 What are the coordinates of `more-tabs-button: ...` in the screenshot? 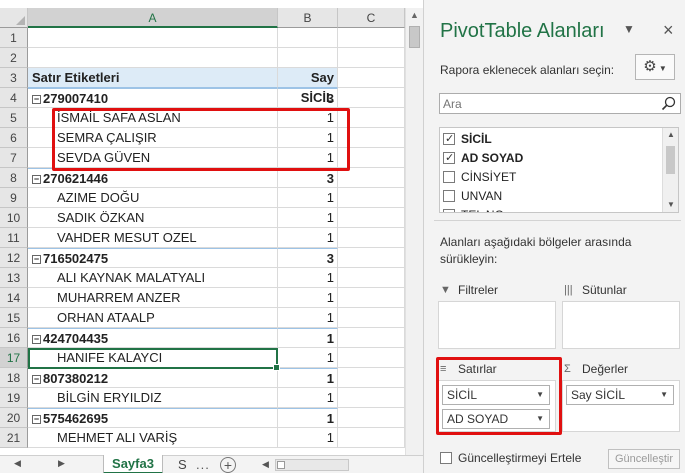 It's located at (203, 464).